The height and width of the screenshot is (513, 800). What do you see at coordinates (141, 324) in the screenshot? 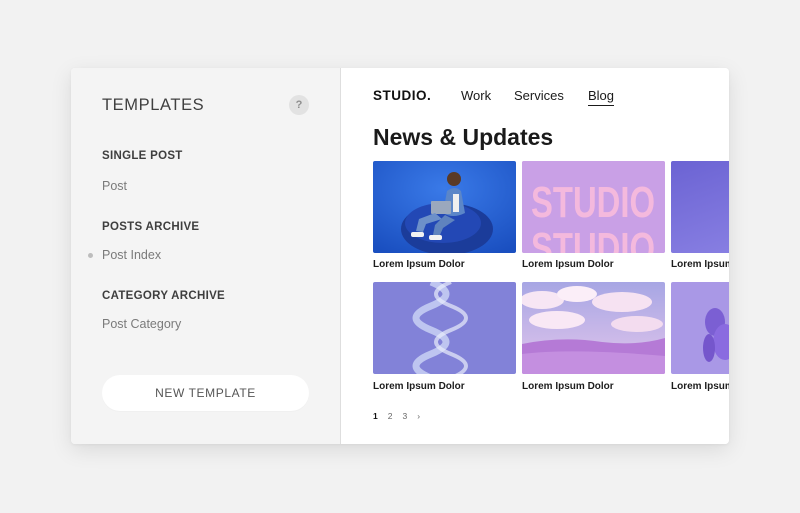
I see `sidebar-item-post-category: Post Category` at bounding box center [141, 324].